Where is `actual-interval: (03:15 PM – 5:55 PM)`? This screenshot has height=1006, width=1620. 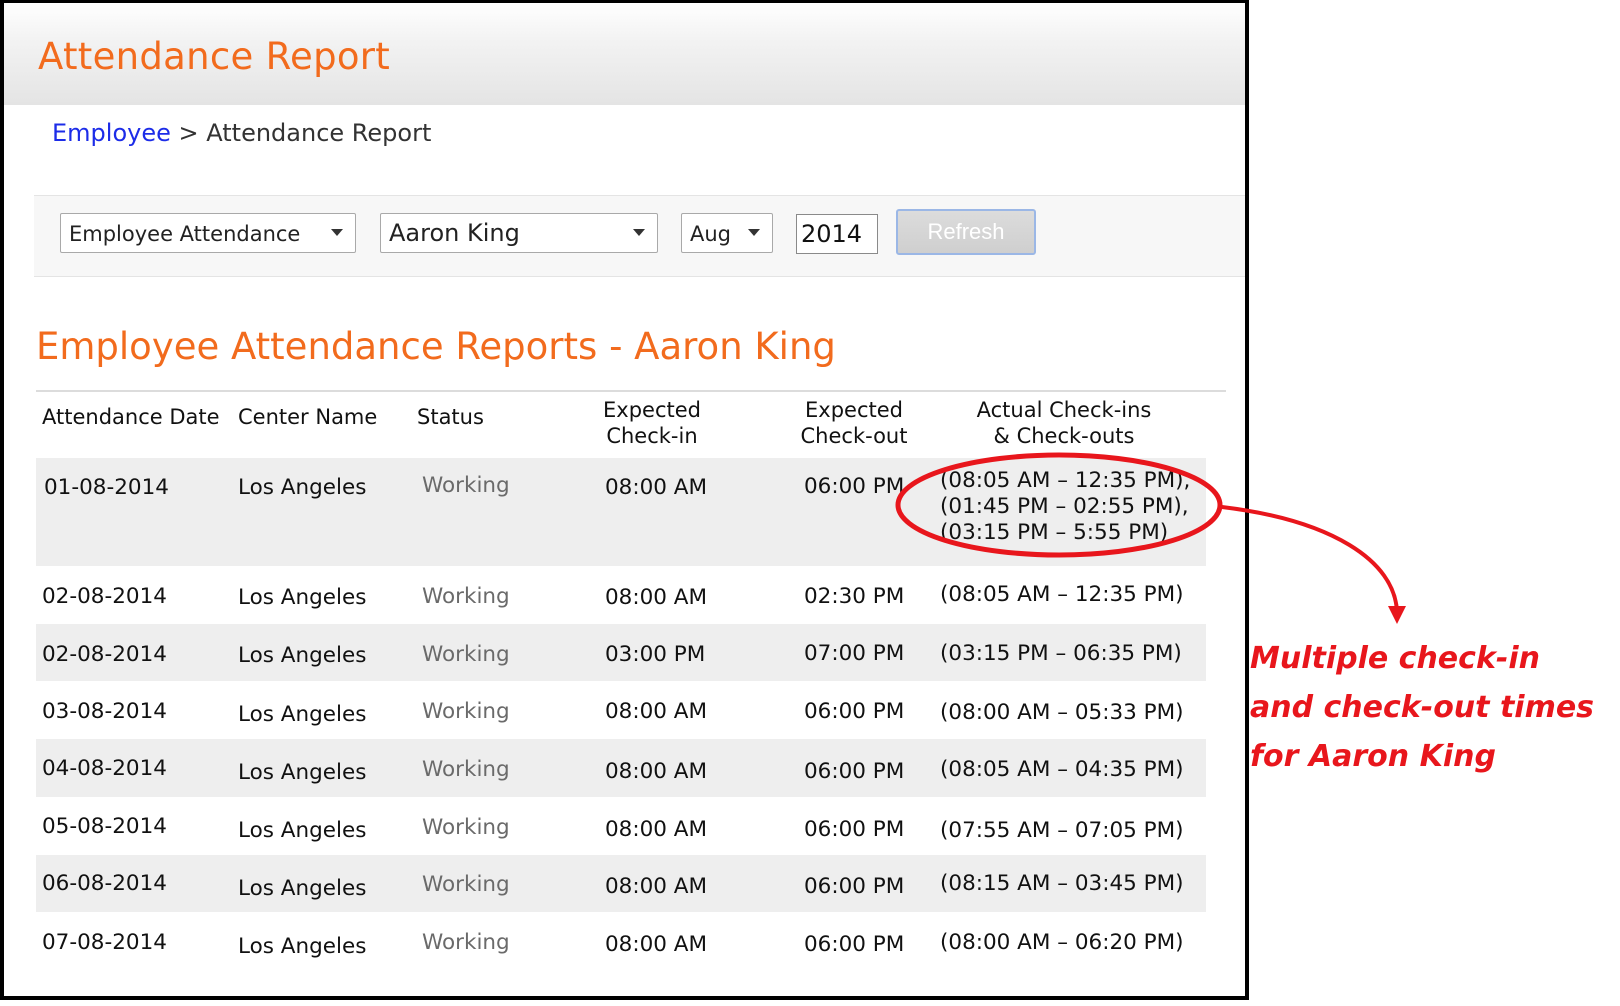 actual-interval: (03:15 PM – 5:55 PM) is located at coordinates (1054, 532).